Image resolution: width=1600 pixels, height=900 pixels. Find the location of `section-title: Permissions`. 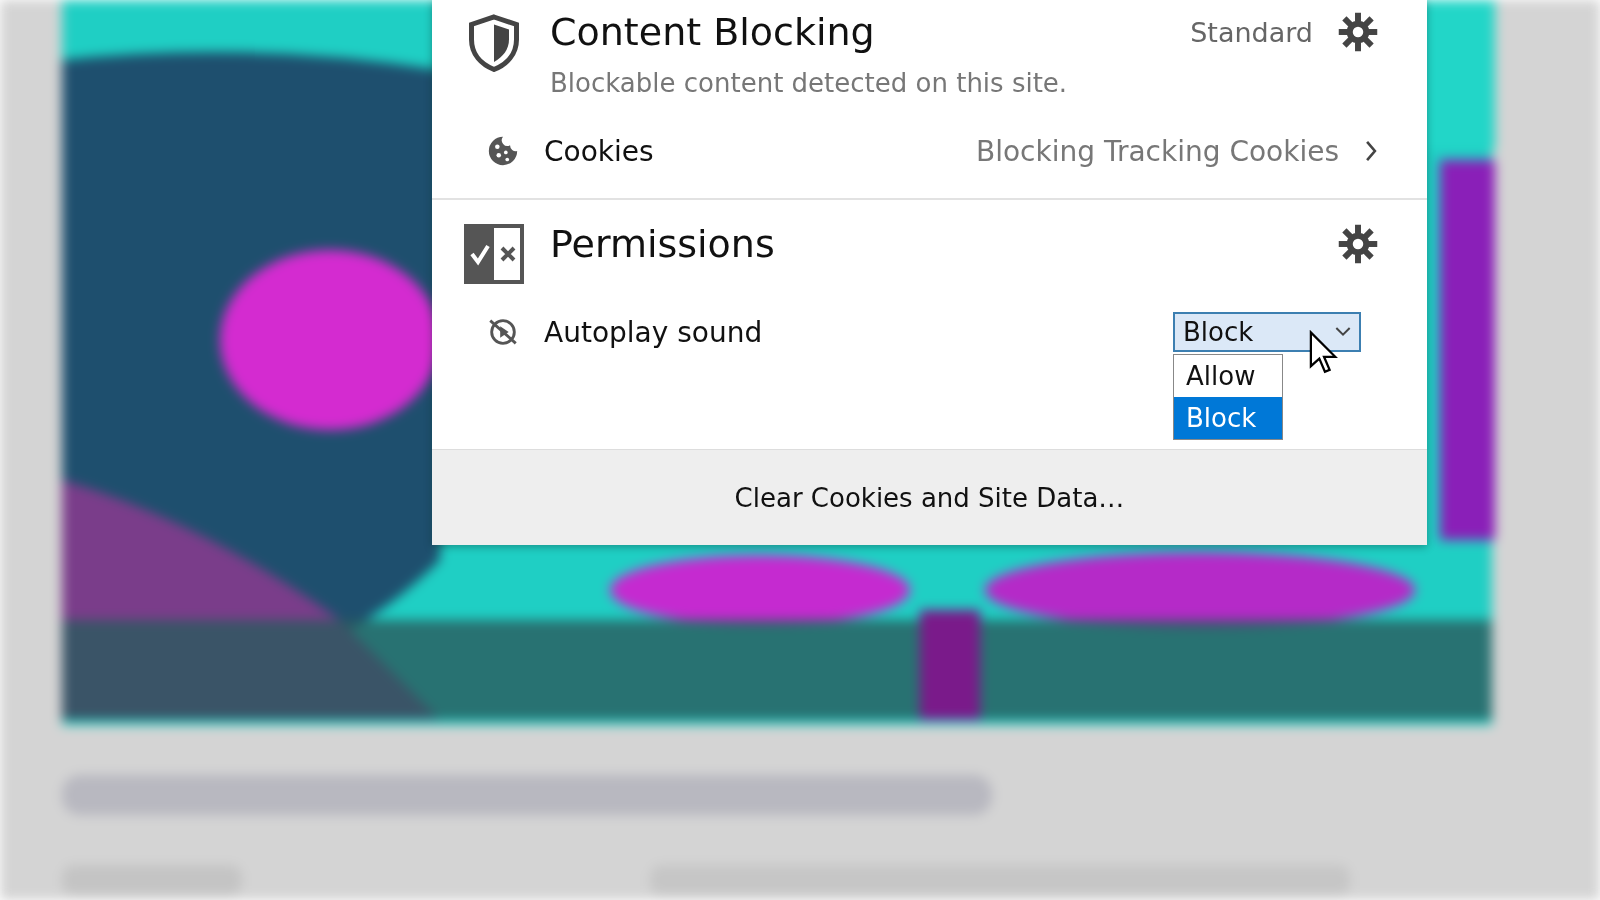

section-title: Permissions is located at coordinates (662, 244).